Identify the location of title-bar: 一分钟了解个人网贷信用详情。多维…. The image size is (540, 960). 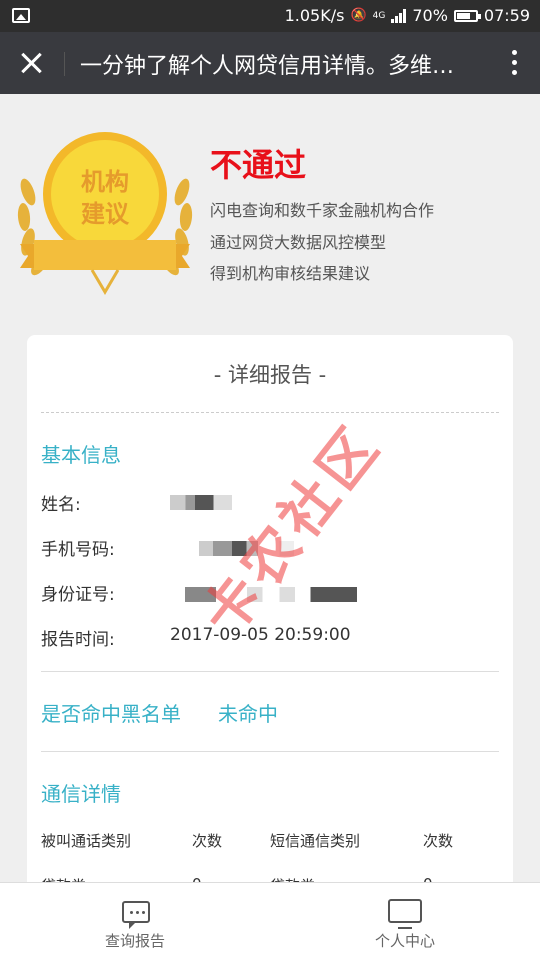
(270, 63).